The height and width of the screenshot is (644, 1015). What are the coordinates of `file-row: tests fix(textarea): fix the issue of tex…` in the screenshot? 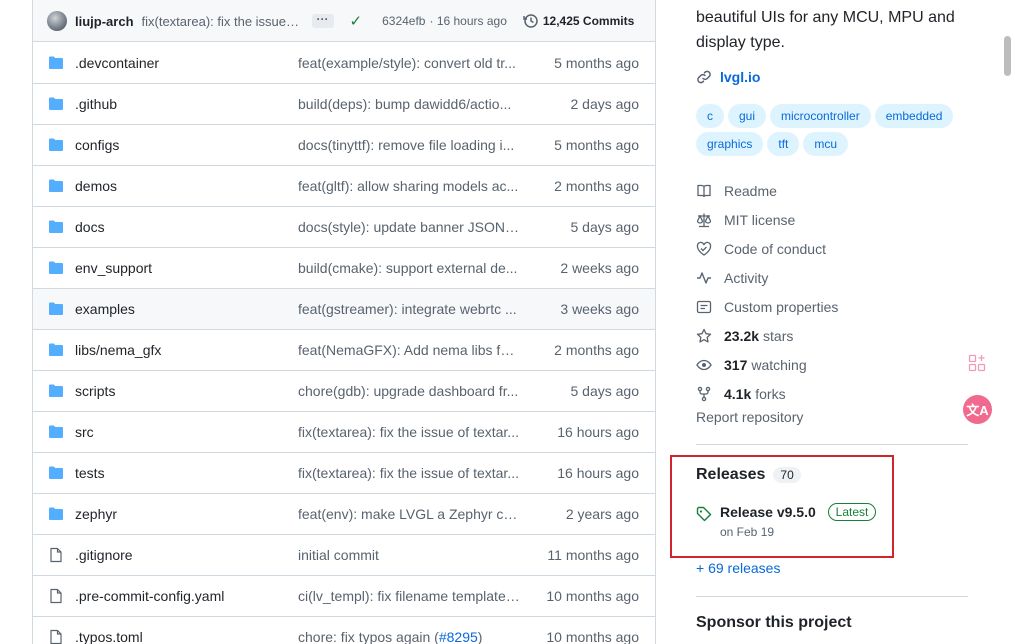 It's located at (344, 472).